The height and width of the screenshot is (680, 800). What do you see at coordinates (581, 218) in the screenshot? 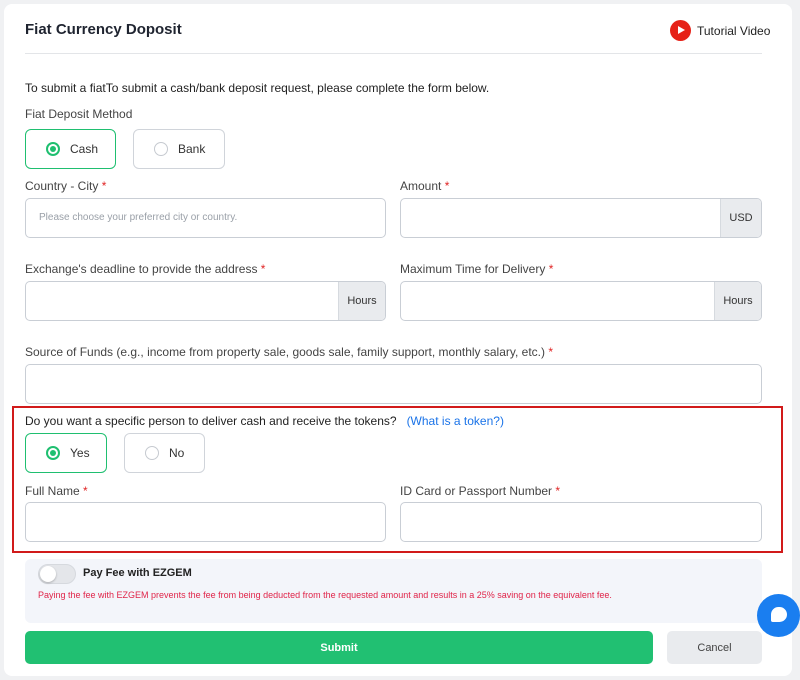
I see `amount-input: USD` at bounding box center [581, 218].